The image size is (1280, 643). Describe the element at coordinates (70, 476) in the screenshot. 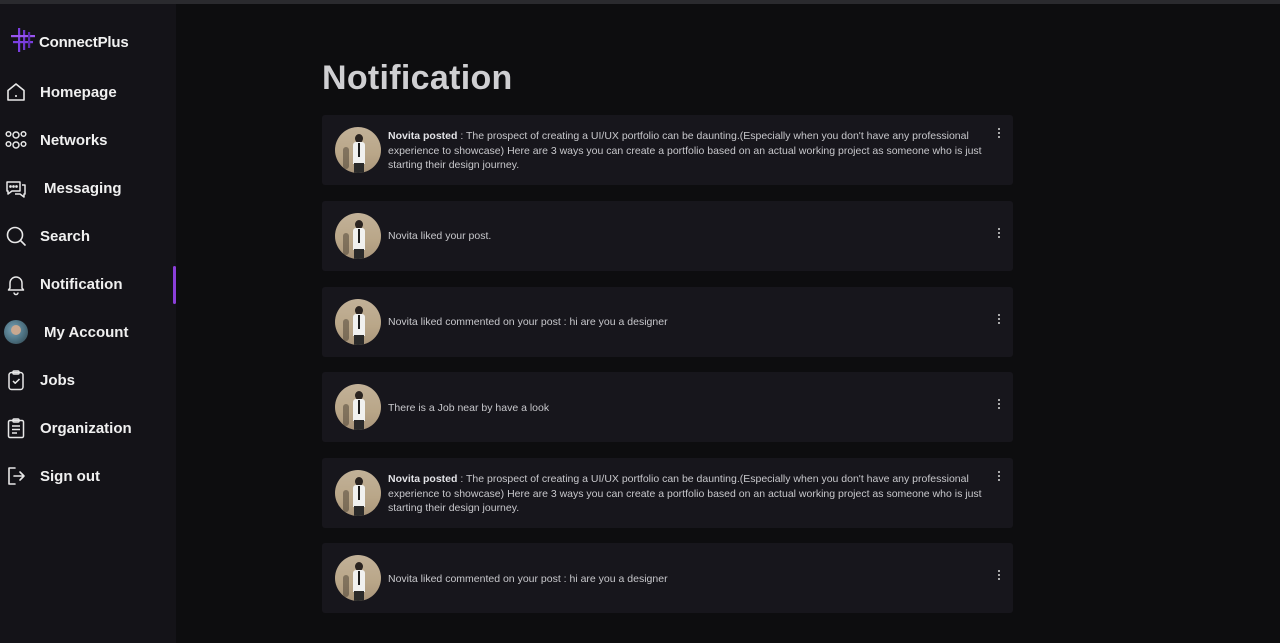

I see `sidebar-item-label: Sign out` at that location.